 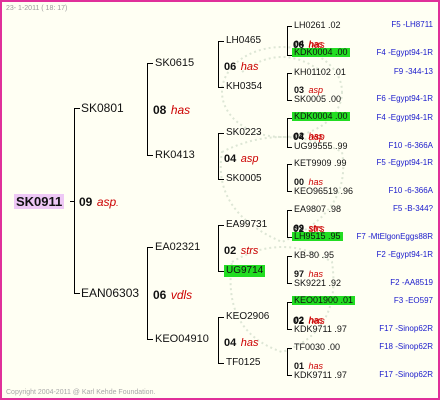 What do you see at coordinates (320, 163) in the screenshot?
I see `gen4-queen: KET9909 .99` at bounding box center [320, 163].